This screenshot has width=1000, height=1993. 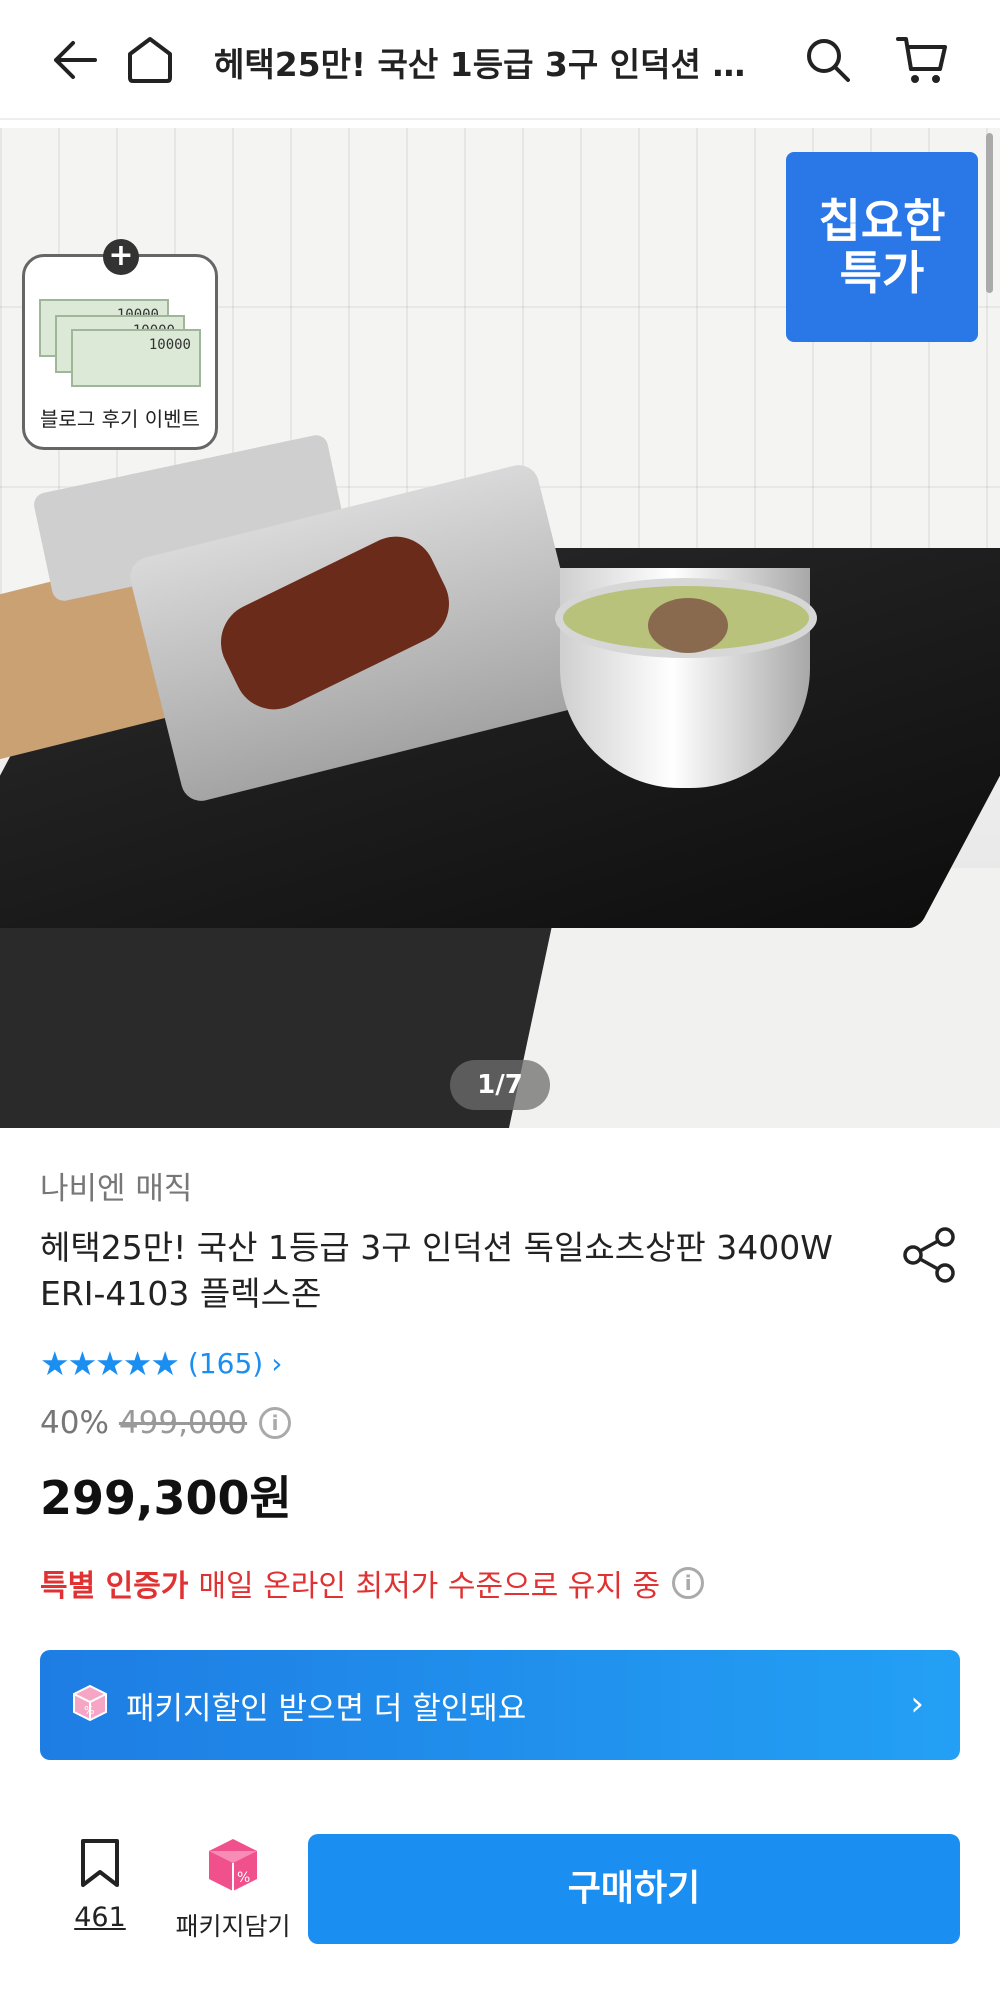 What do you see at coordinates (100, 1917) in the screenshot?
I see `bookmark-count: 461` at bounding box center [100, 1917].